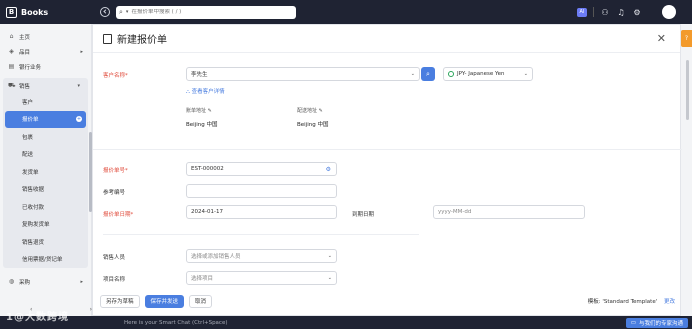 The image size is (692, 329). Describe the element at coordinates (45, 281) in the screenshot. I see `sidebar-item-purchases: ◍ 采购 ▸` at that location.